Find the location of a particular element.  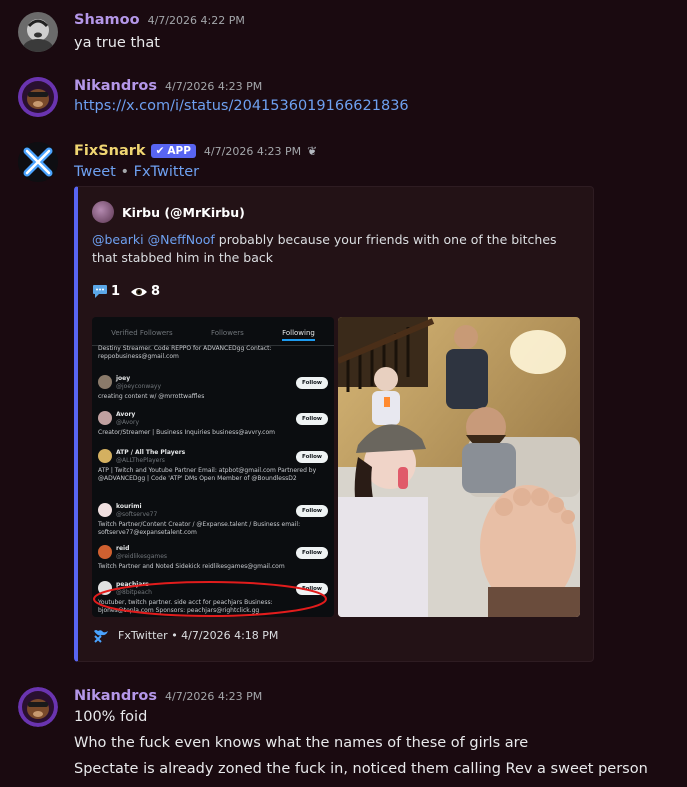

embed-author-name: Kirbu (@MrKirbu) is located at coordinates (183, 212).